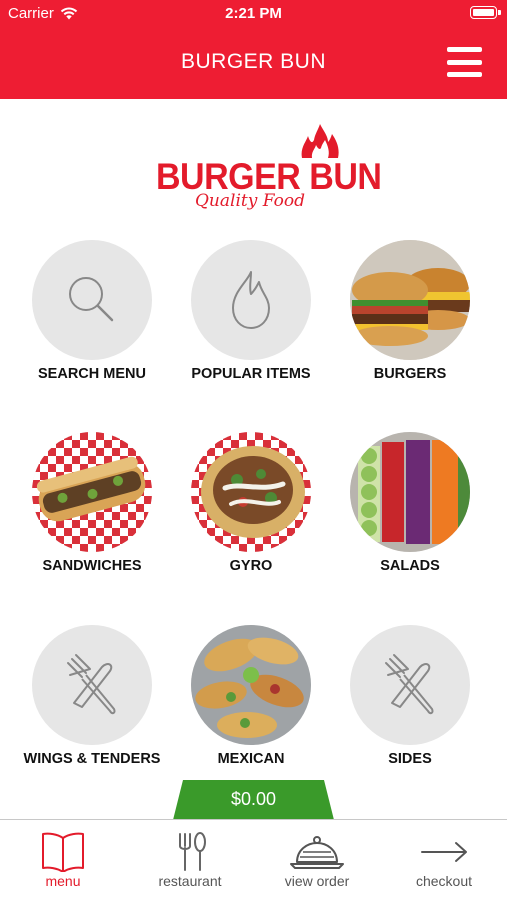  Describe the element at coordinates (250, 201) in the screenshot. I see `logo-tagline: Quality Food` at that location.